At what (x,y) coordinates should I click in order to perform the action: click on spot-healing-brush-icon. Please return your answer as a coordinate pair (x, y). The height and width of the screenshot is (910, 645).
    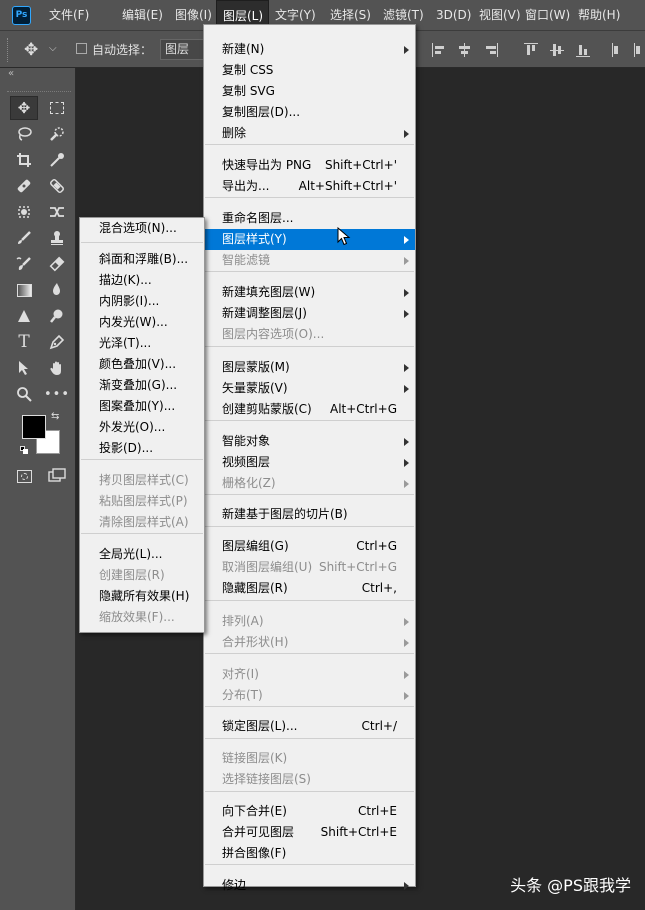
    Looking at the image, I should click on (24, 186).